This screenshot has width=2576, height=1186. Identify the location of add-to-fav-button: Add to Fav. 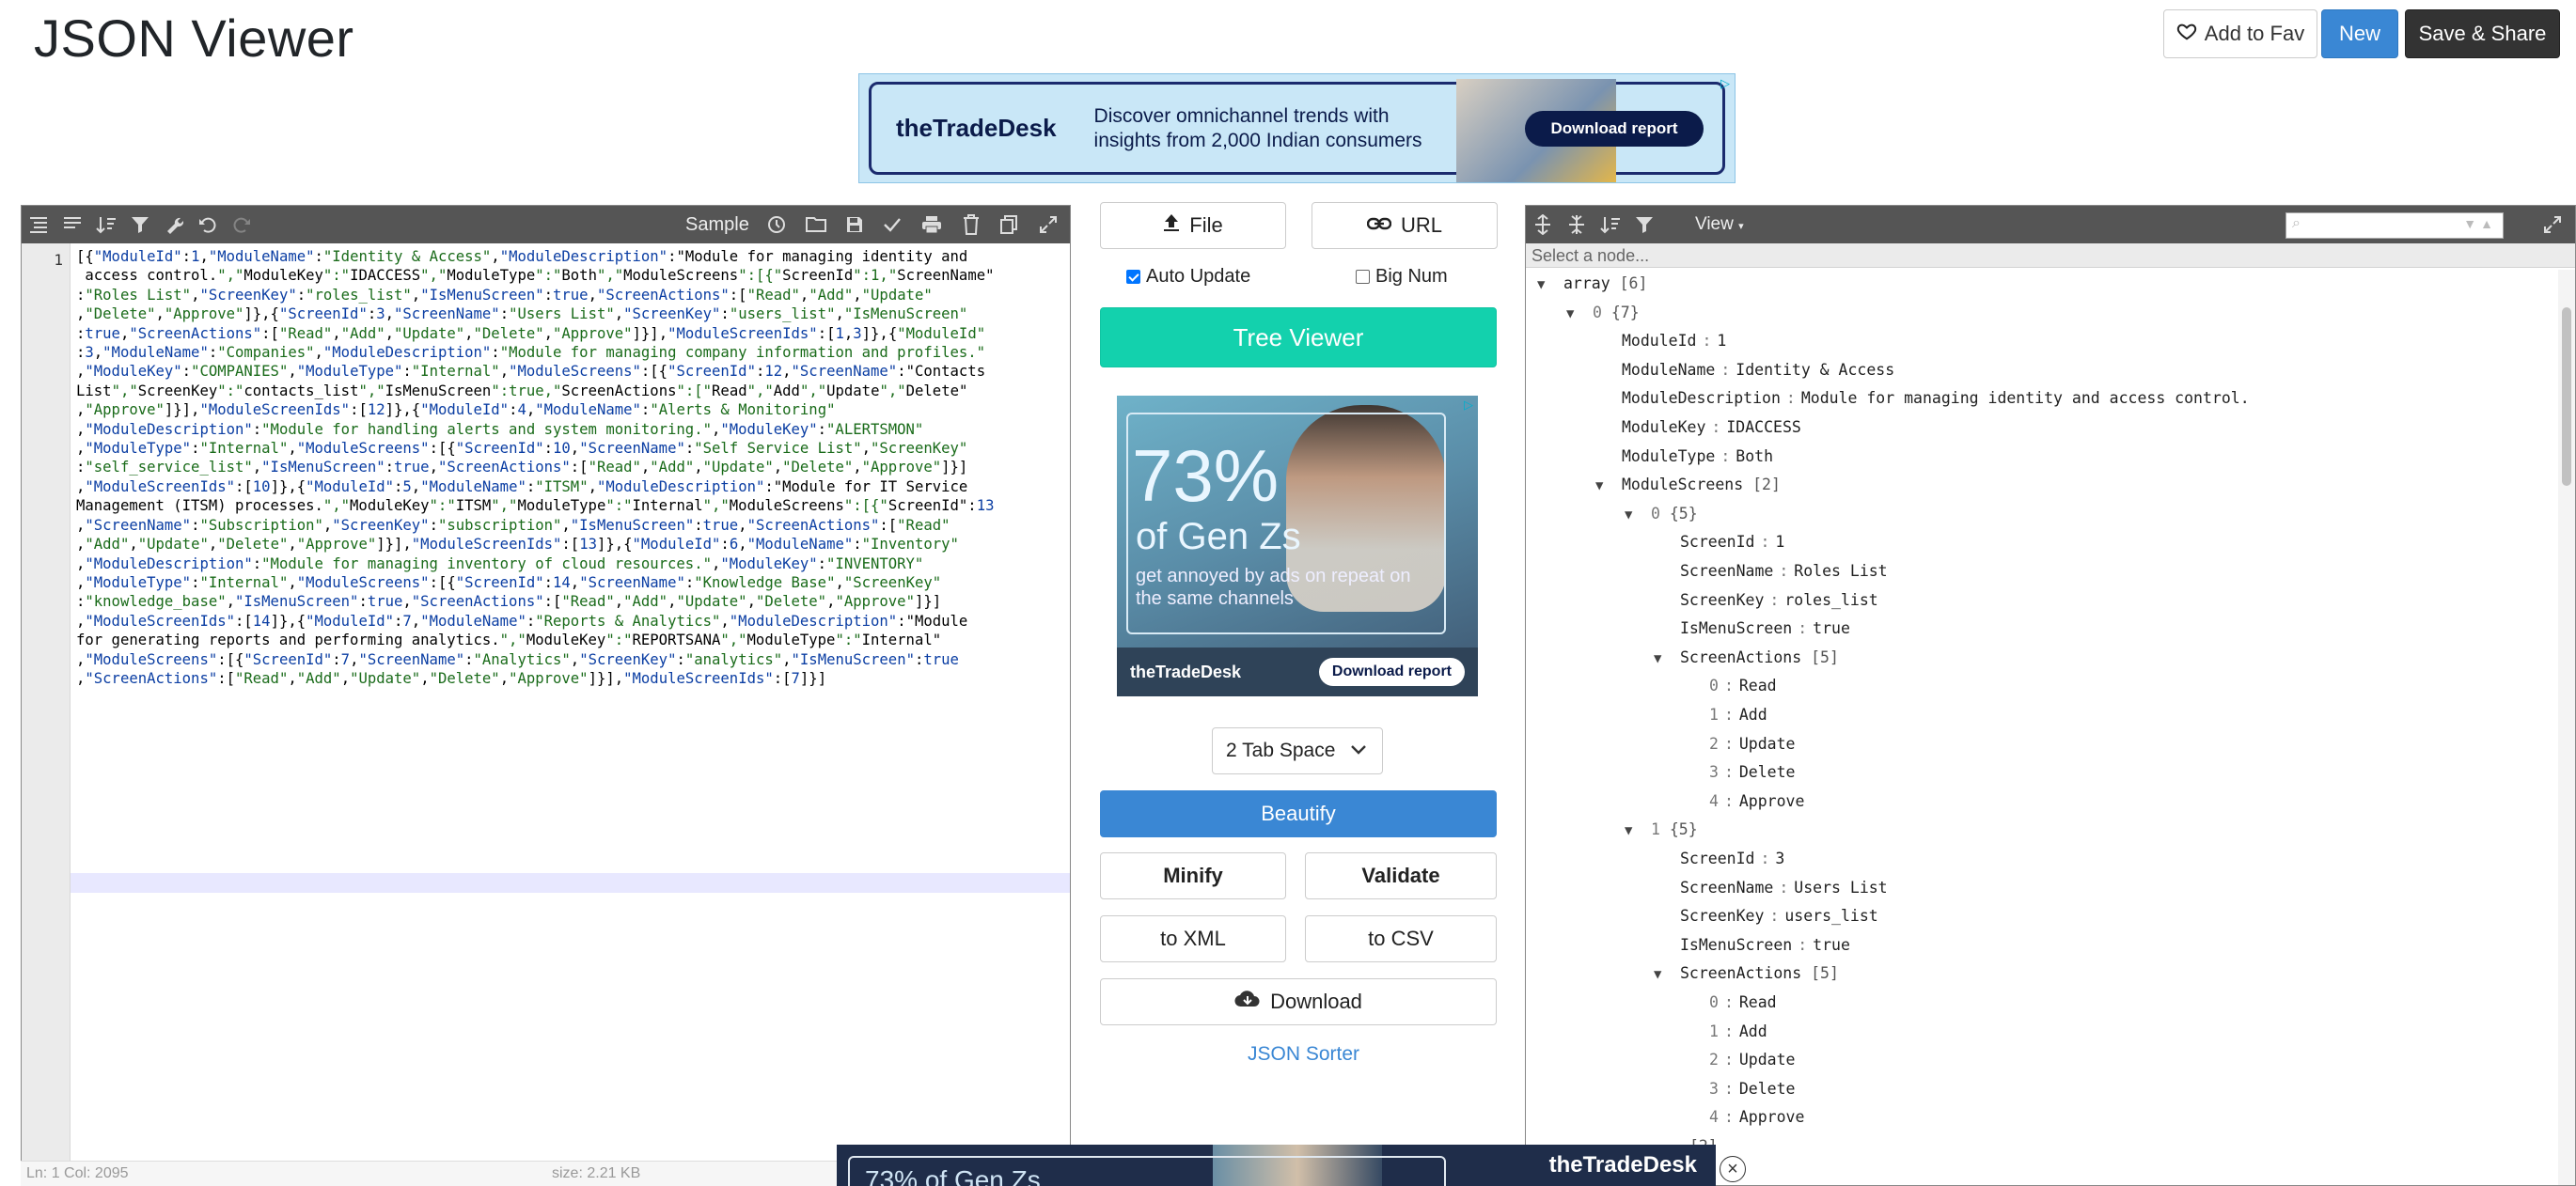
(2240, 33).